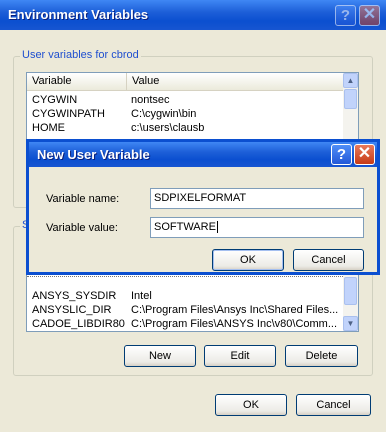  I want to click on ok-button: OK, so click(251, 405).